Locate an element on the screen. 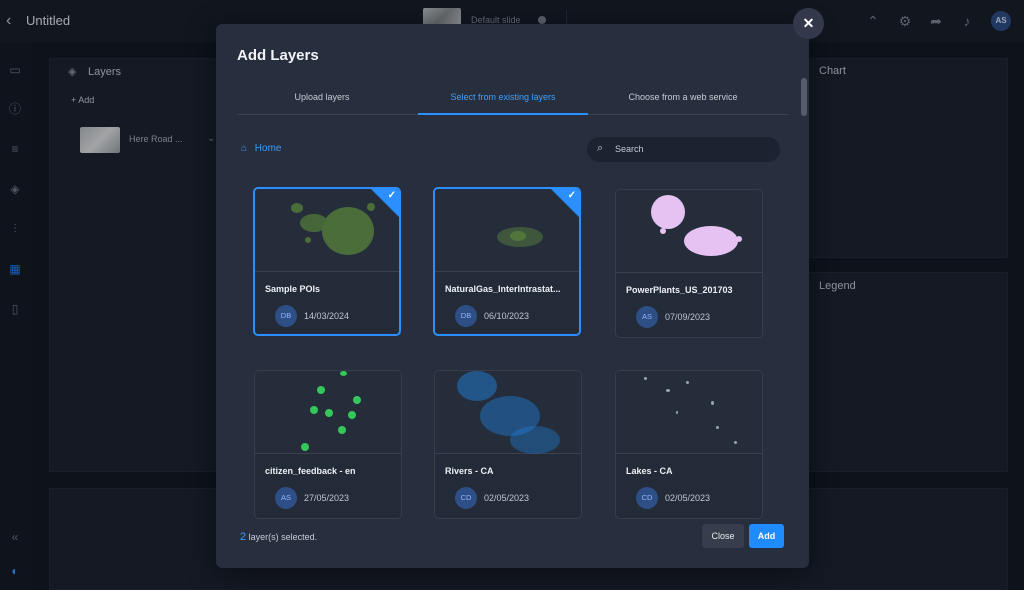 This screenshot has height=590, width=1024. layer-card-powerplants: PowerPlants_US_201703 AS 07/09/2023 is located at coordinates (689, 263).